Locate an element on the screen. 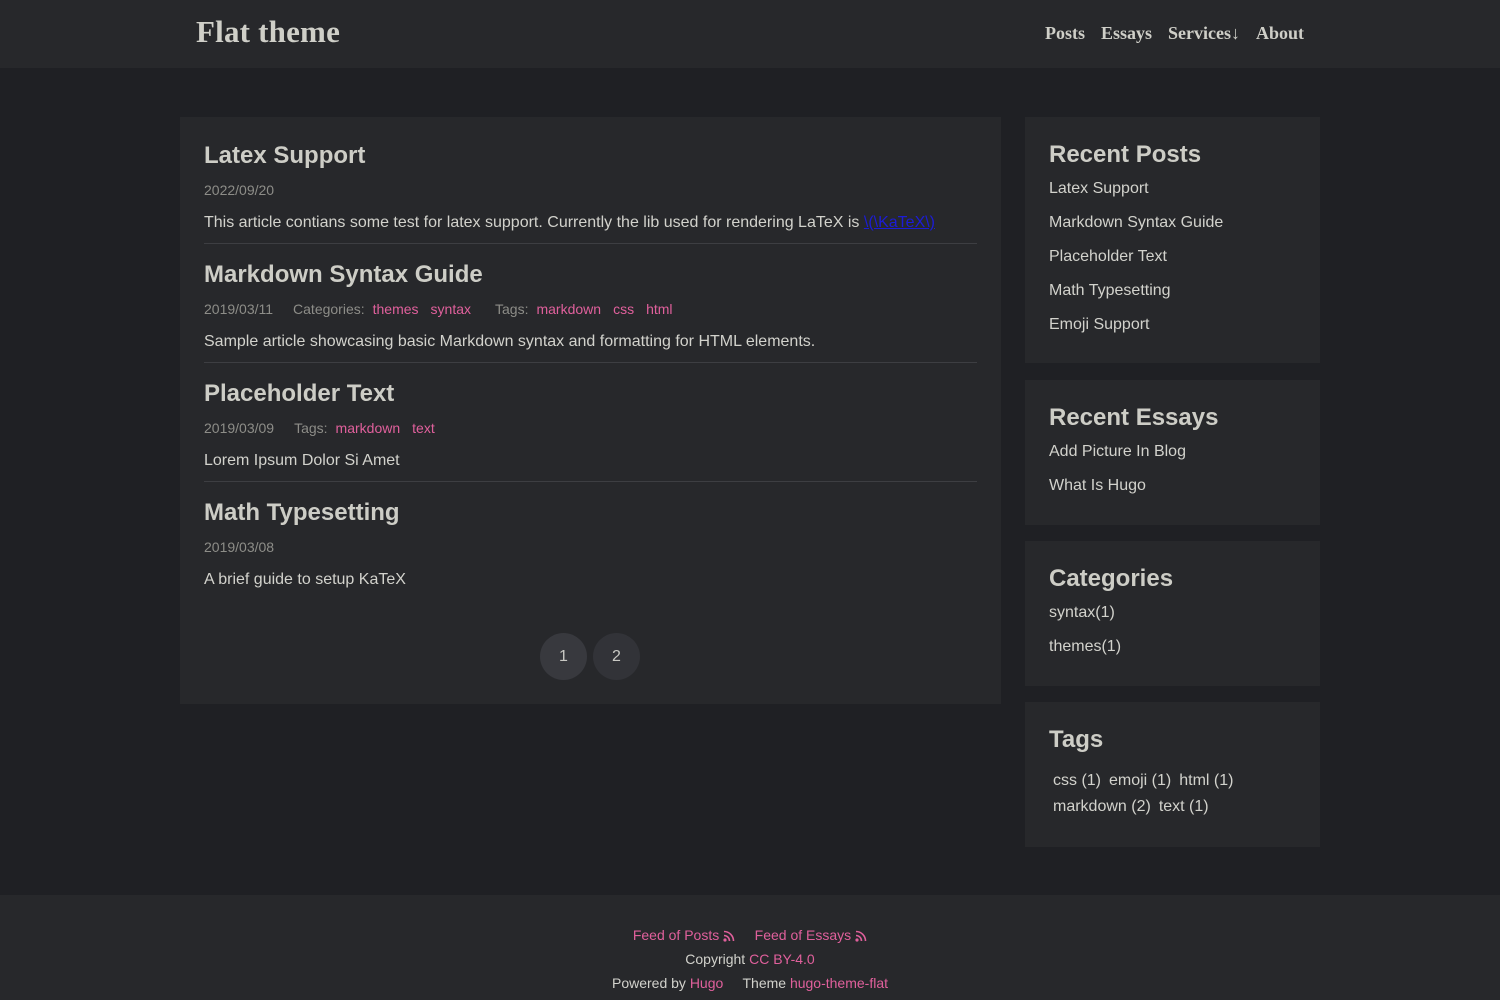  recent-essay-link: What Is Hugo is located at coordinates (1172, 486).